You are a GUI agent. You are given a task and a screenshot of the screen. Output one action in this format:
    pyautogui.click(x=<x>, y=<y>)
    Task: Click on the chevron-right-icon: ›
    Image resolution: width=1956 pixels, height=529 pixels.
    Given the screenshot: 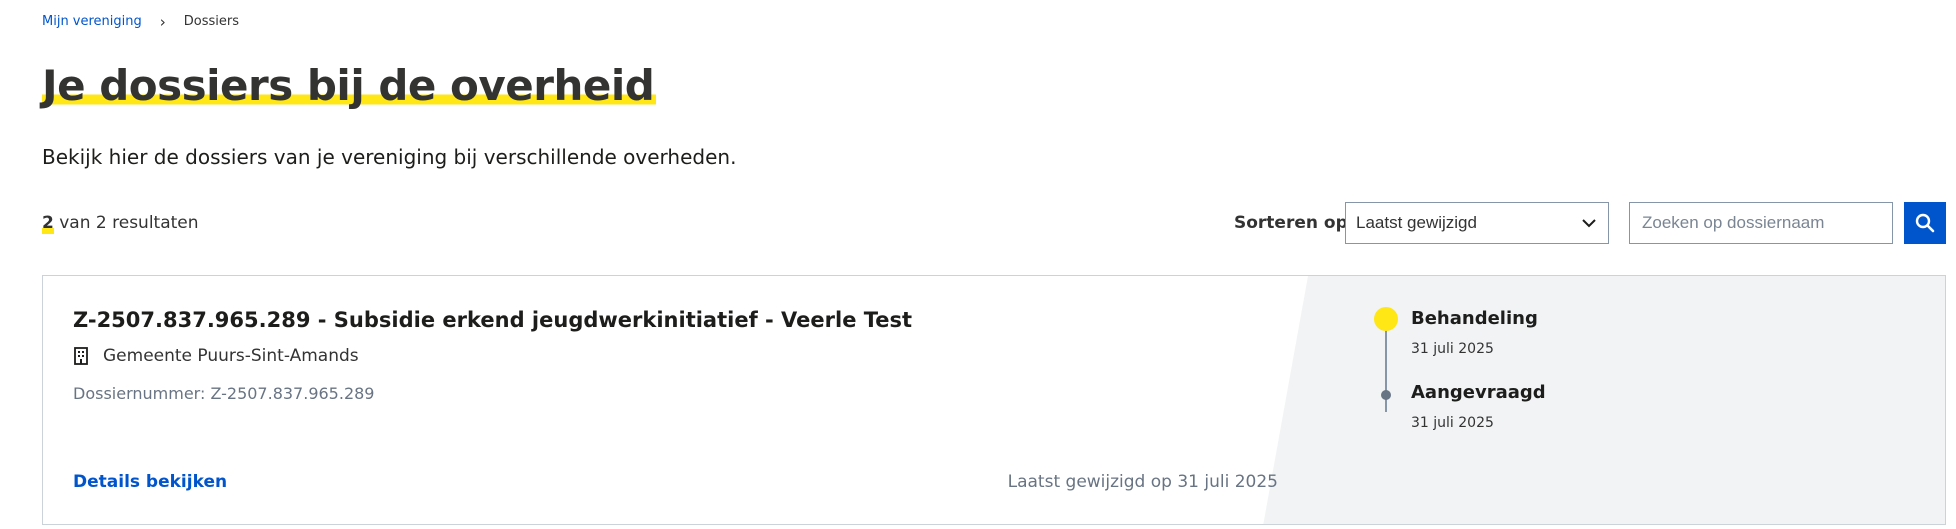 What is the action you would take?
    pyautogui.click(x=162, y=22)
    